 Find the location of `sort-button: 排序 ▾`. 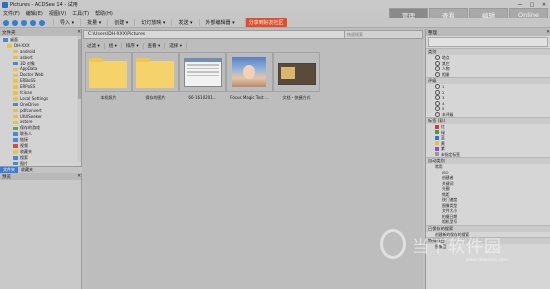

sort-button: 排序 ▾ is located at coordinates (133, 45).